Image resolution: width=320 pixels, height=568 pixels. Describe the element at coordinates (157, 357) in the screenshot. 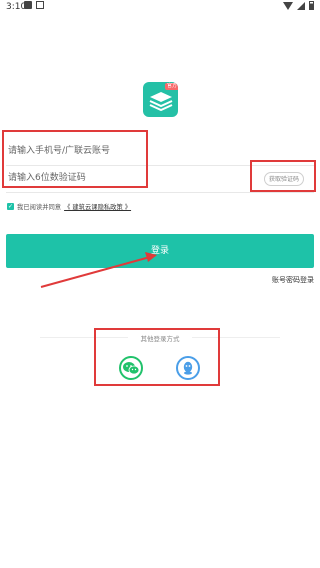

I see `highlight-other-login` at that location.